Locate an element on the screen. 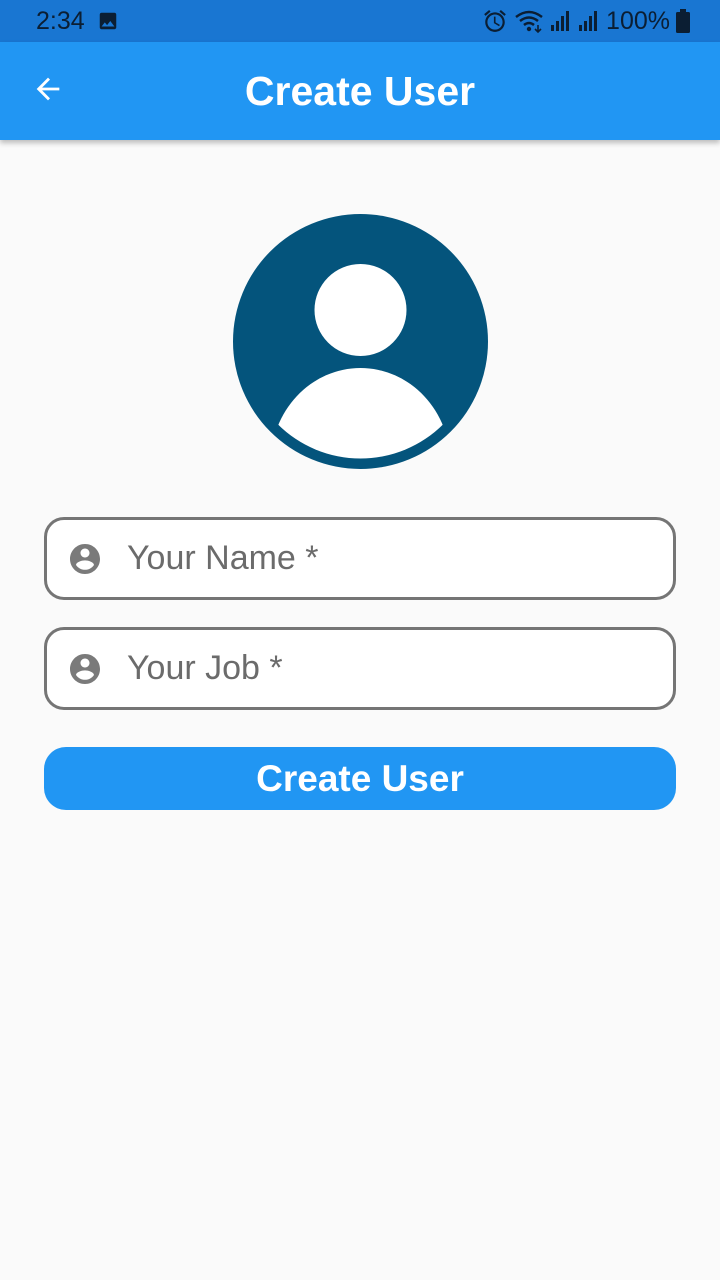 Image resolution: width=720 pixels, height=1280 pixels. status-time: 2:34 is located at coordinates (60, 20).